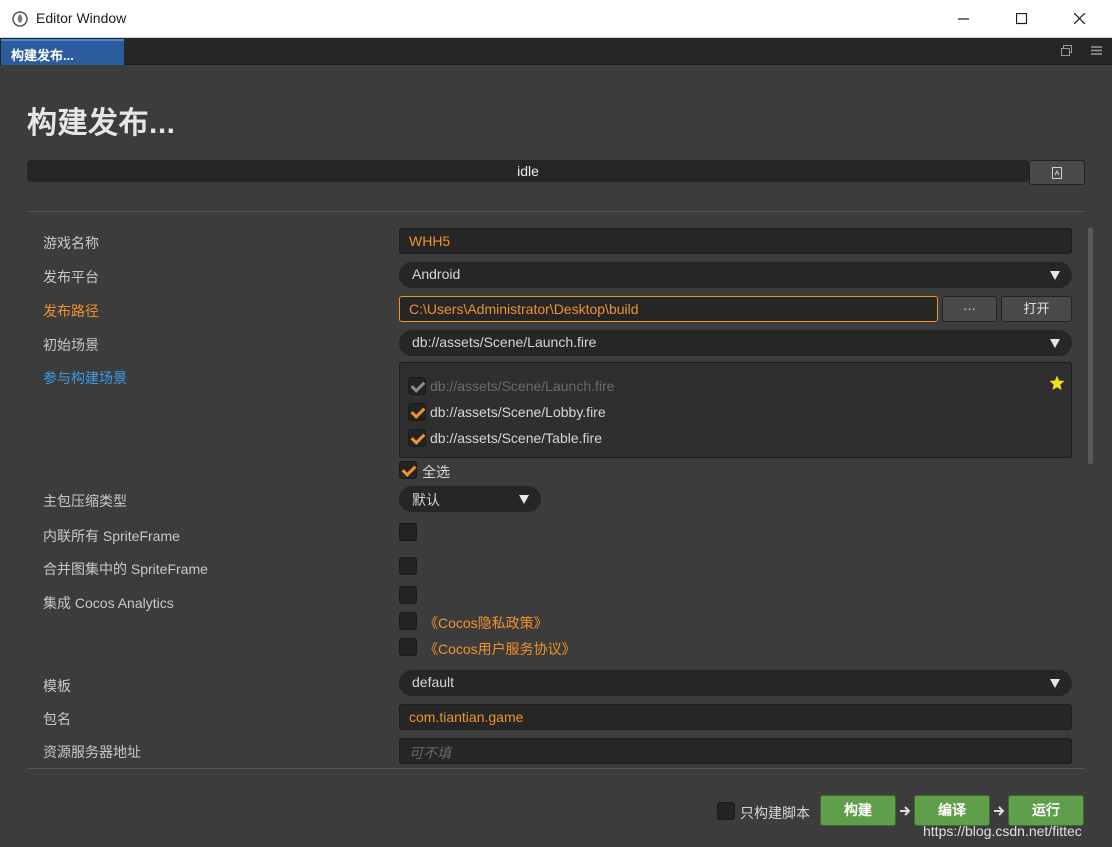  What do you see at coordinates (436, 274) in the screenshot?
I see `platform-value: Android` at bounding box center [436, 274].